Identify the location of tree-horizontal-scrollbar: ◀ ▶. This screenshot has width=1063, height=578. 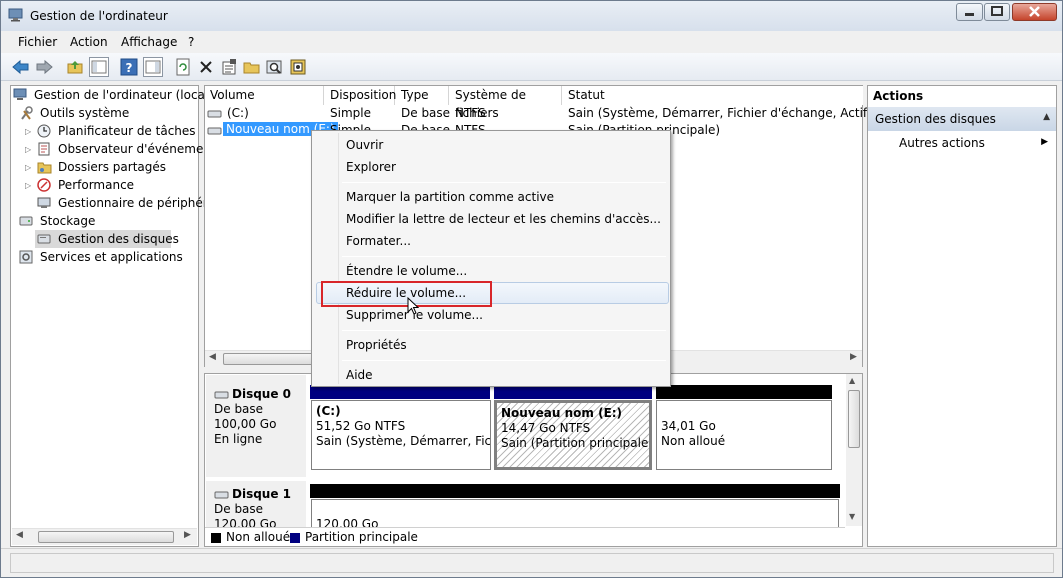
(104, 536).